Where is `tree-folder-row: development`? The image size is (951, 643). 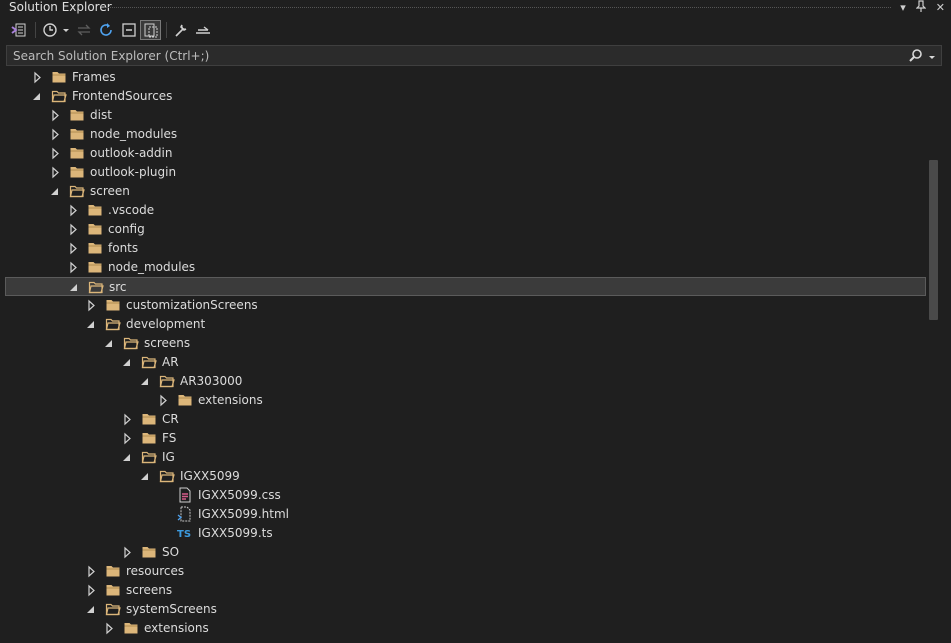
tree-folder-row: development is located at coordinates (465, 324).